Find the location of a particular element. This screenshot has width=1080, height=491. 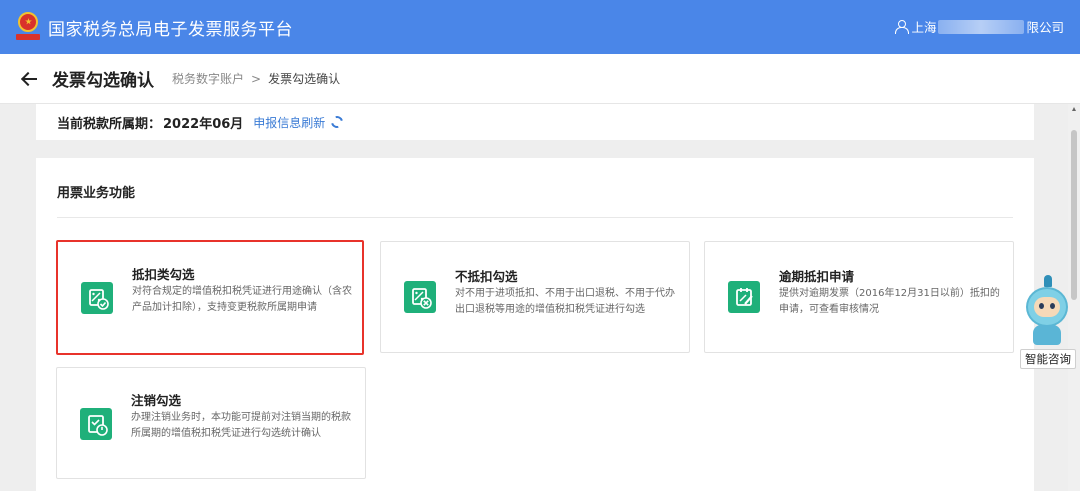

card-description: 提供对逾期发票（2016年12月31日以前）抵扣的申请，可查看审核情况 is located at coordinates (889, 301).